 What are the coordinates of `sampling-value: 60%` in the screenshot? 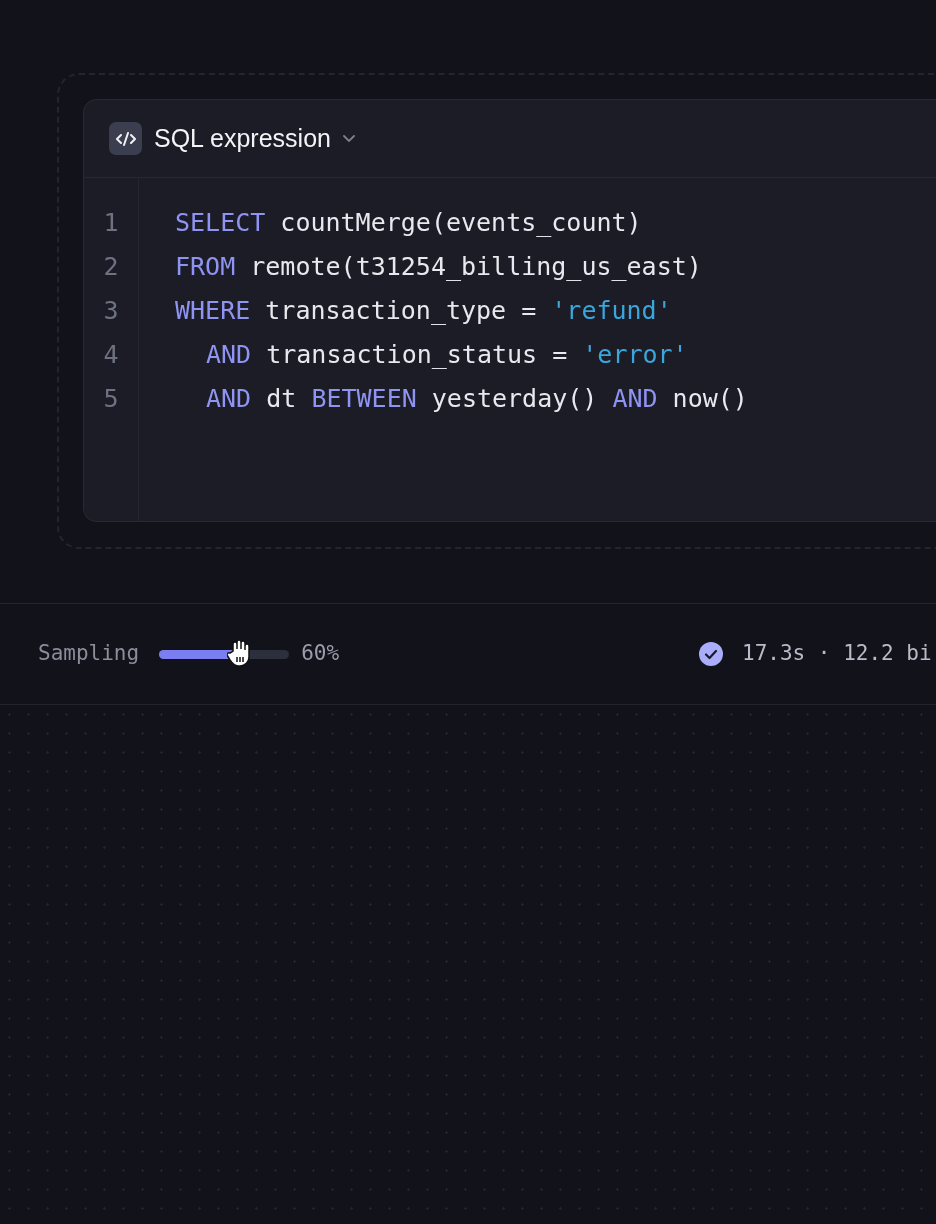 It's located at (320, 654).